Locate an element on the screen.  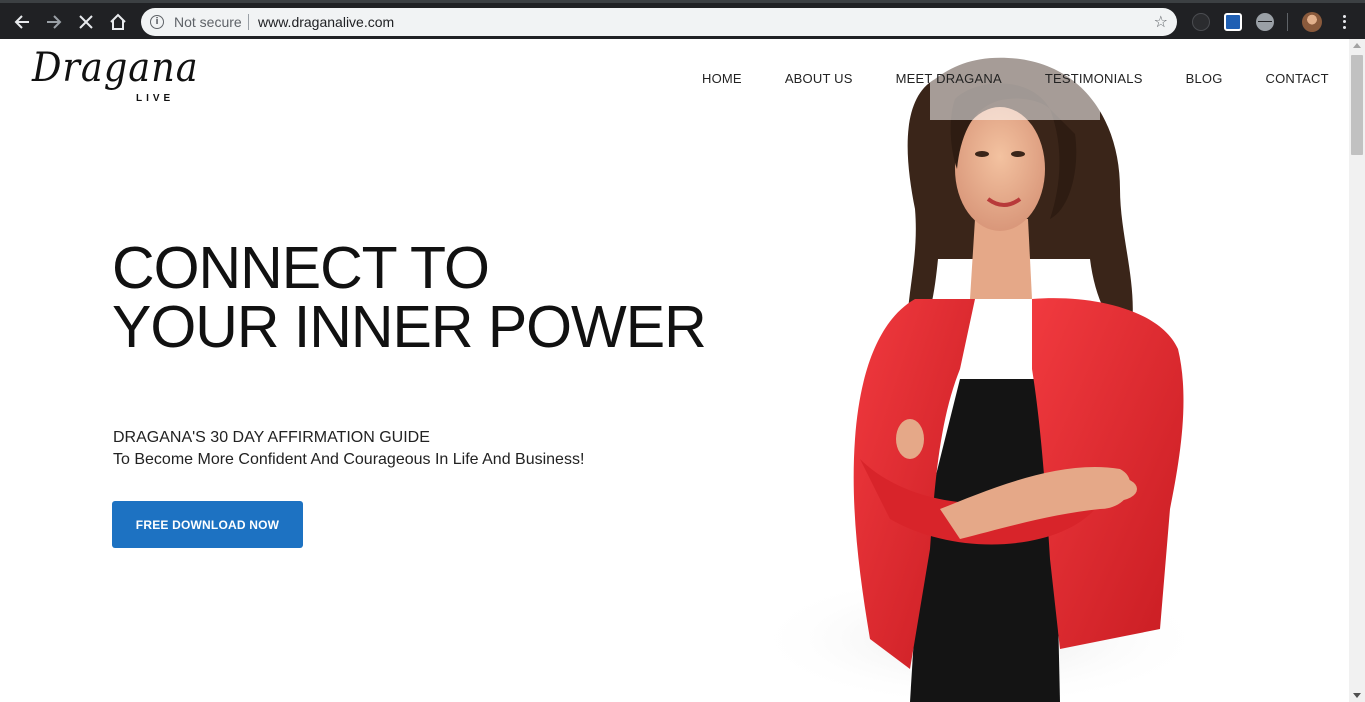
logo-sub-text: LIVE is located at coordinates (155, 98).